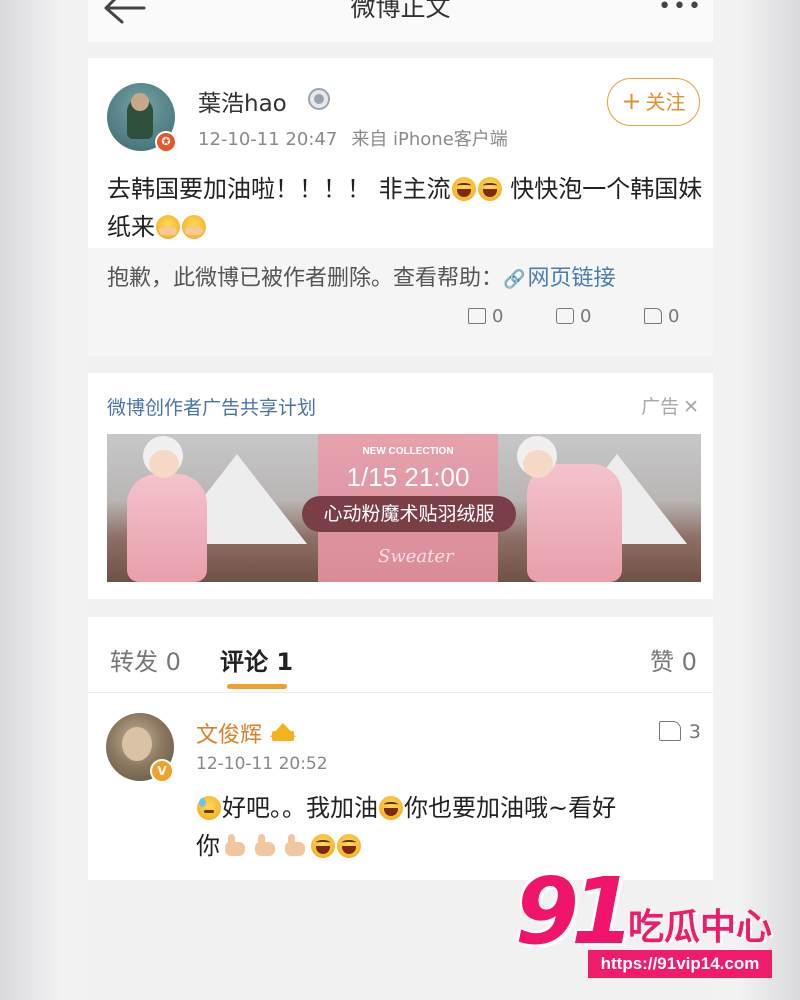 The width and height of the screenshot is (800, 1000). I want to click on comment-text: 好吧。。我加油 你也要加油哦~看好你, so click(446, 827).